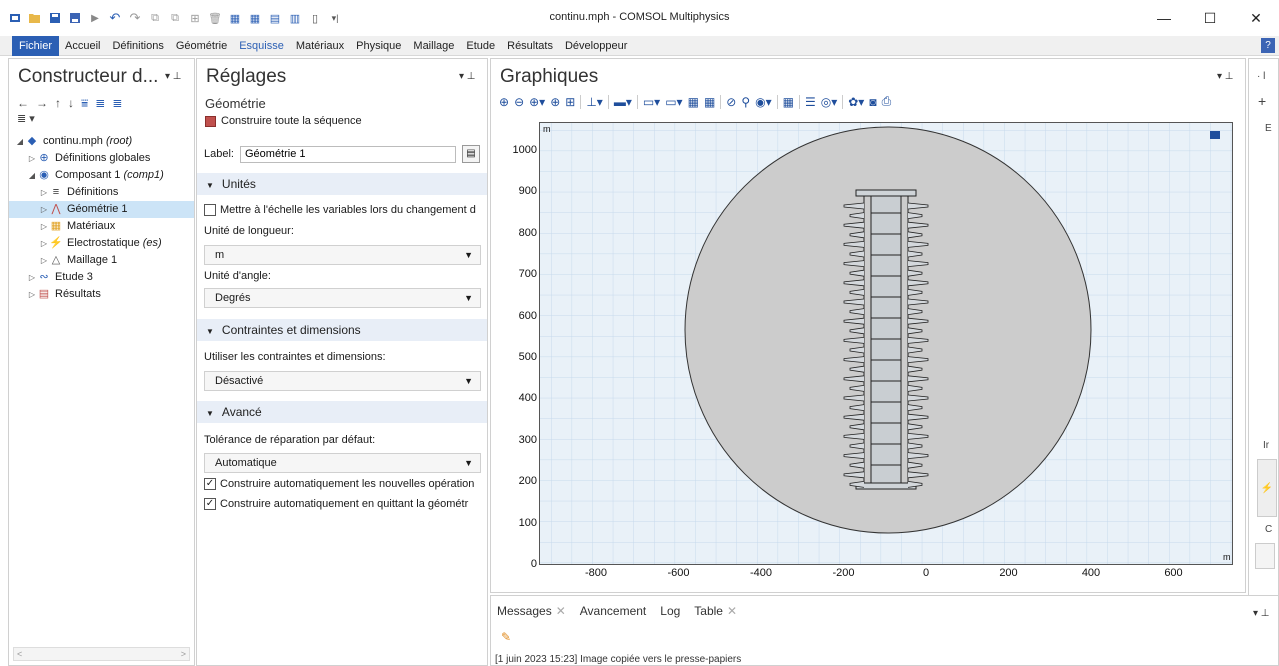 This screenshot has height=666, width=1279. What do you see at coordinates (613, 611) in the screenshot?
I see `tab-avancement: Avancement` at bounding box center [613, 611].